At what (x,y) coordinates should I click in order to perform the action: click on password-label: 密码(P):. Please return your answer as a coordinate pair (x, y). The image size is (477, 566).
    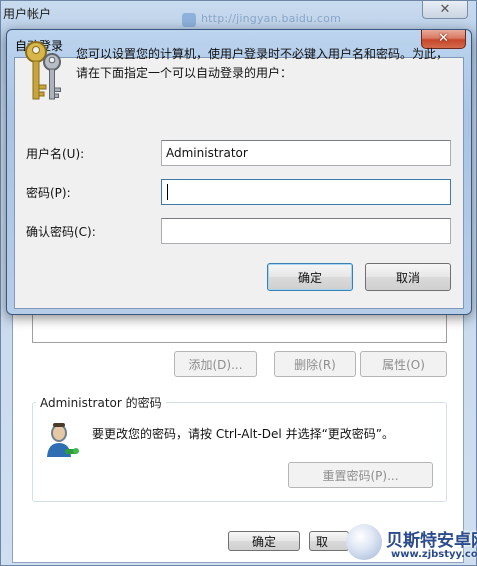
    Looking at the image, I should click on (48, 193).